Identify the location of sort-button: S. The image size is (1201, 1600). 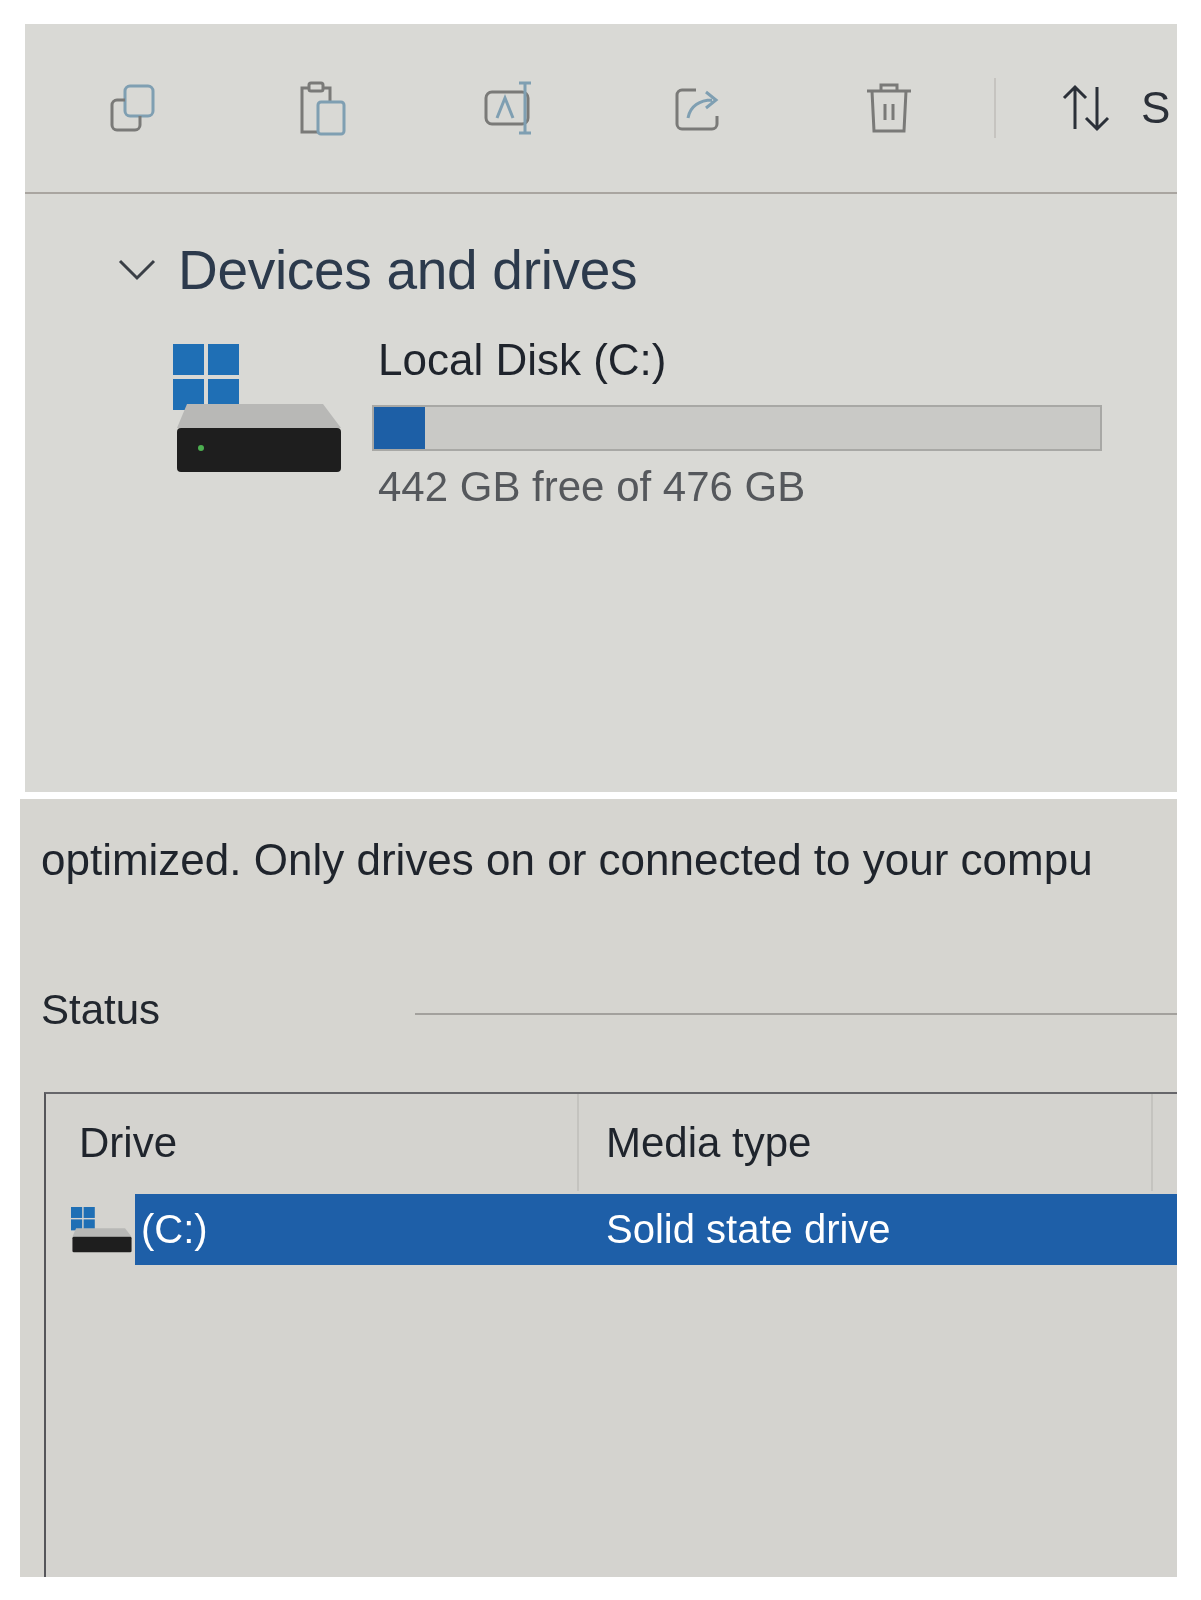
(1116, 108).